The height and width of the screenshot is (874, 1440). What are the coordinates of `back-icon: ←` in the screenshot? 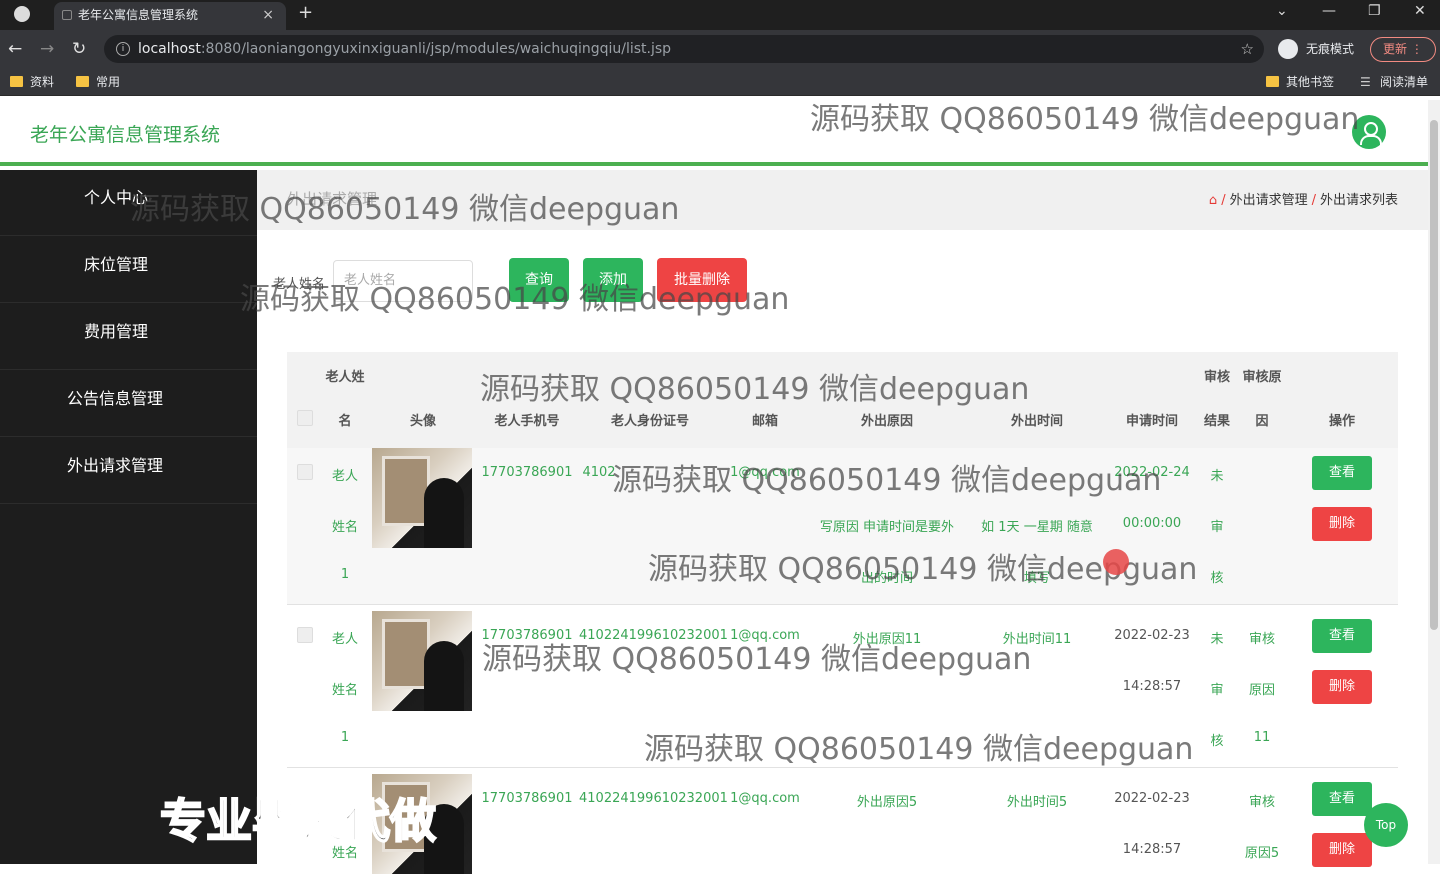 It's located at (15, 49).